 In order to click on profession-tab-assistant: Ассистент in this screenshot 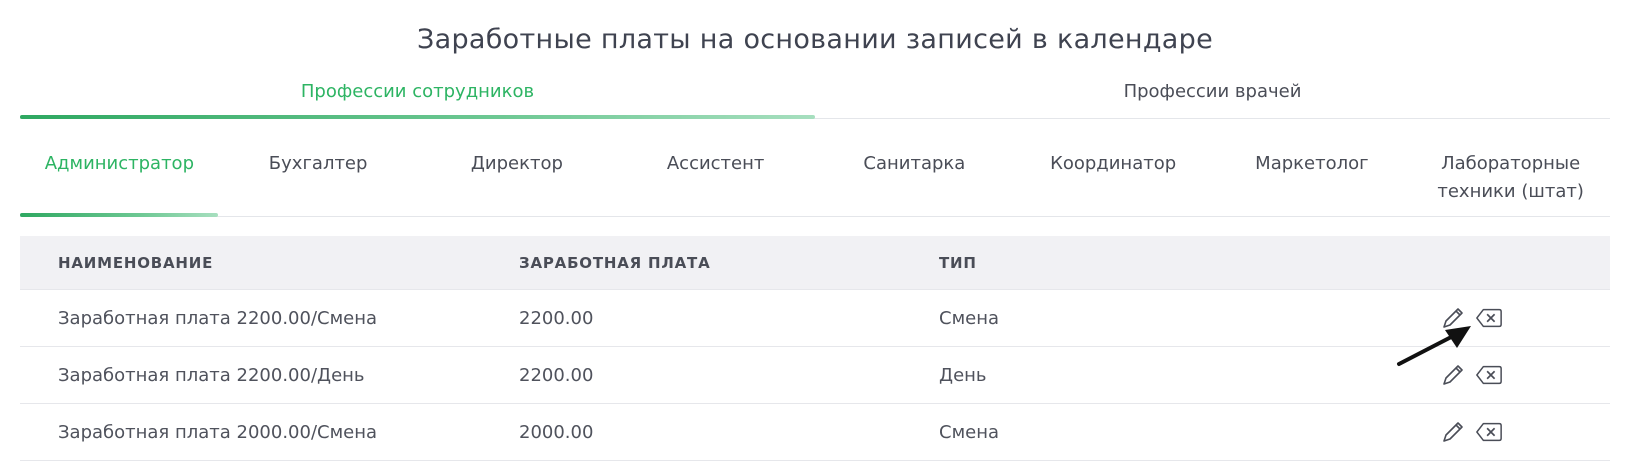, I will do `click(715, 178)`.